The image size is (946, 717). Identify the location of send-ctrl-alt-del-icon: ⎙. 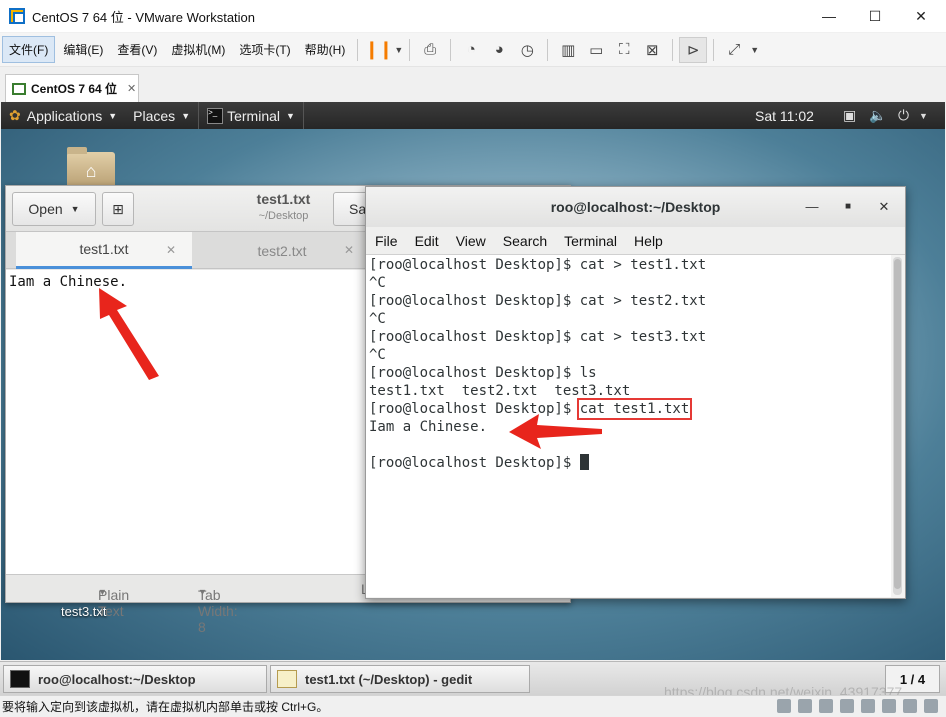
(430, 50).